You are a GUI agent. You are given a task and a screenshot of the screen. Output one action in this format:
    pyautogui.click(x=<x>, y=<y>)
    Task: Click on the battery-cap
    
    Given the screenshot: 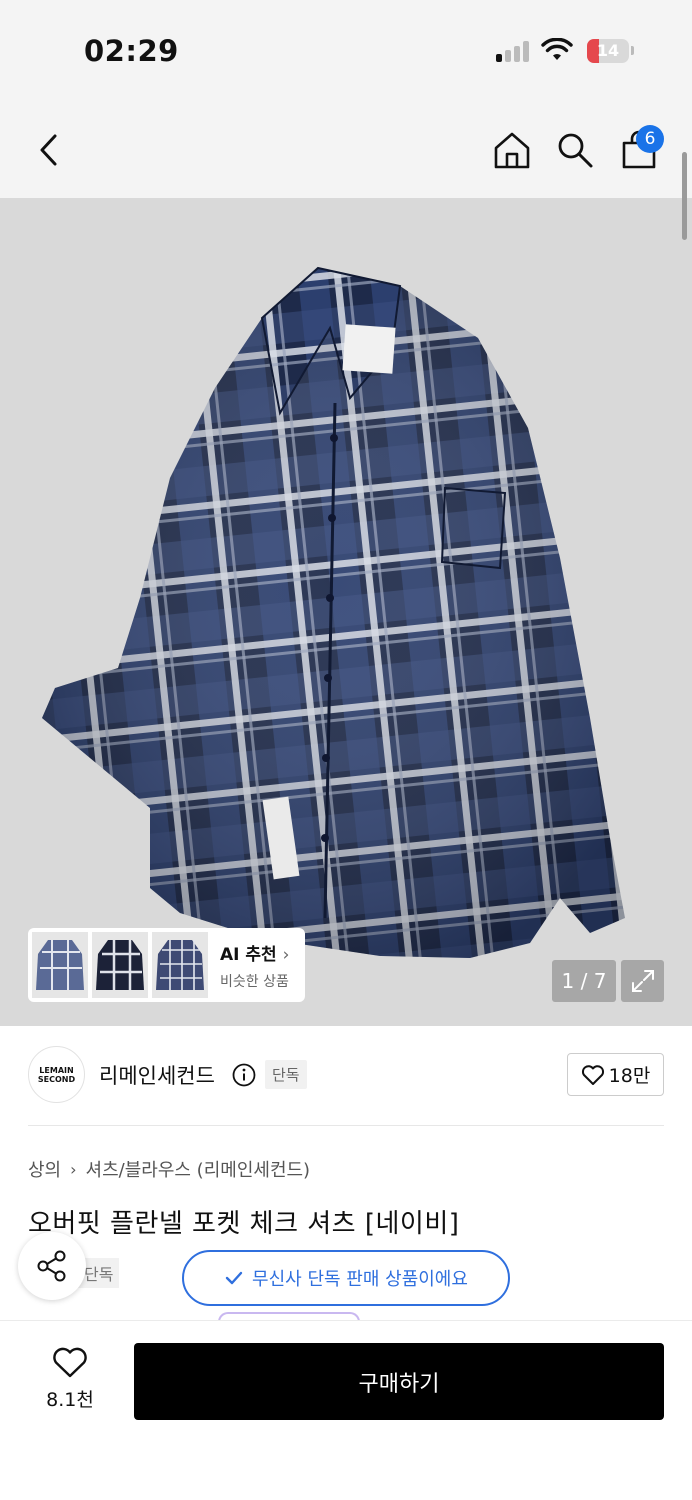 What is the action you would take?
    pyautogui.click(x=632, y=50)
    